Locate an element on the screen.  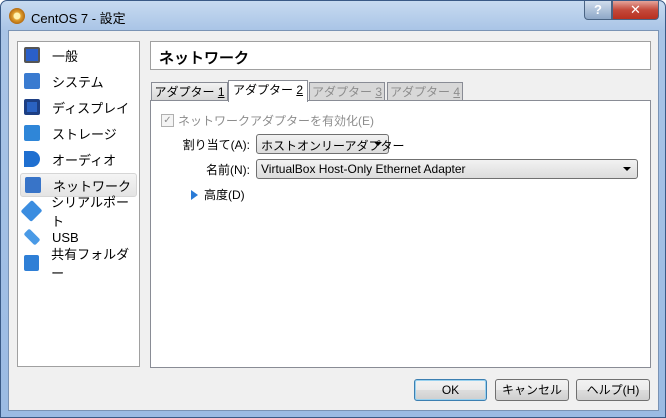
page-title: ネットワーク is located at coordinates (400, 55).